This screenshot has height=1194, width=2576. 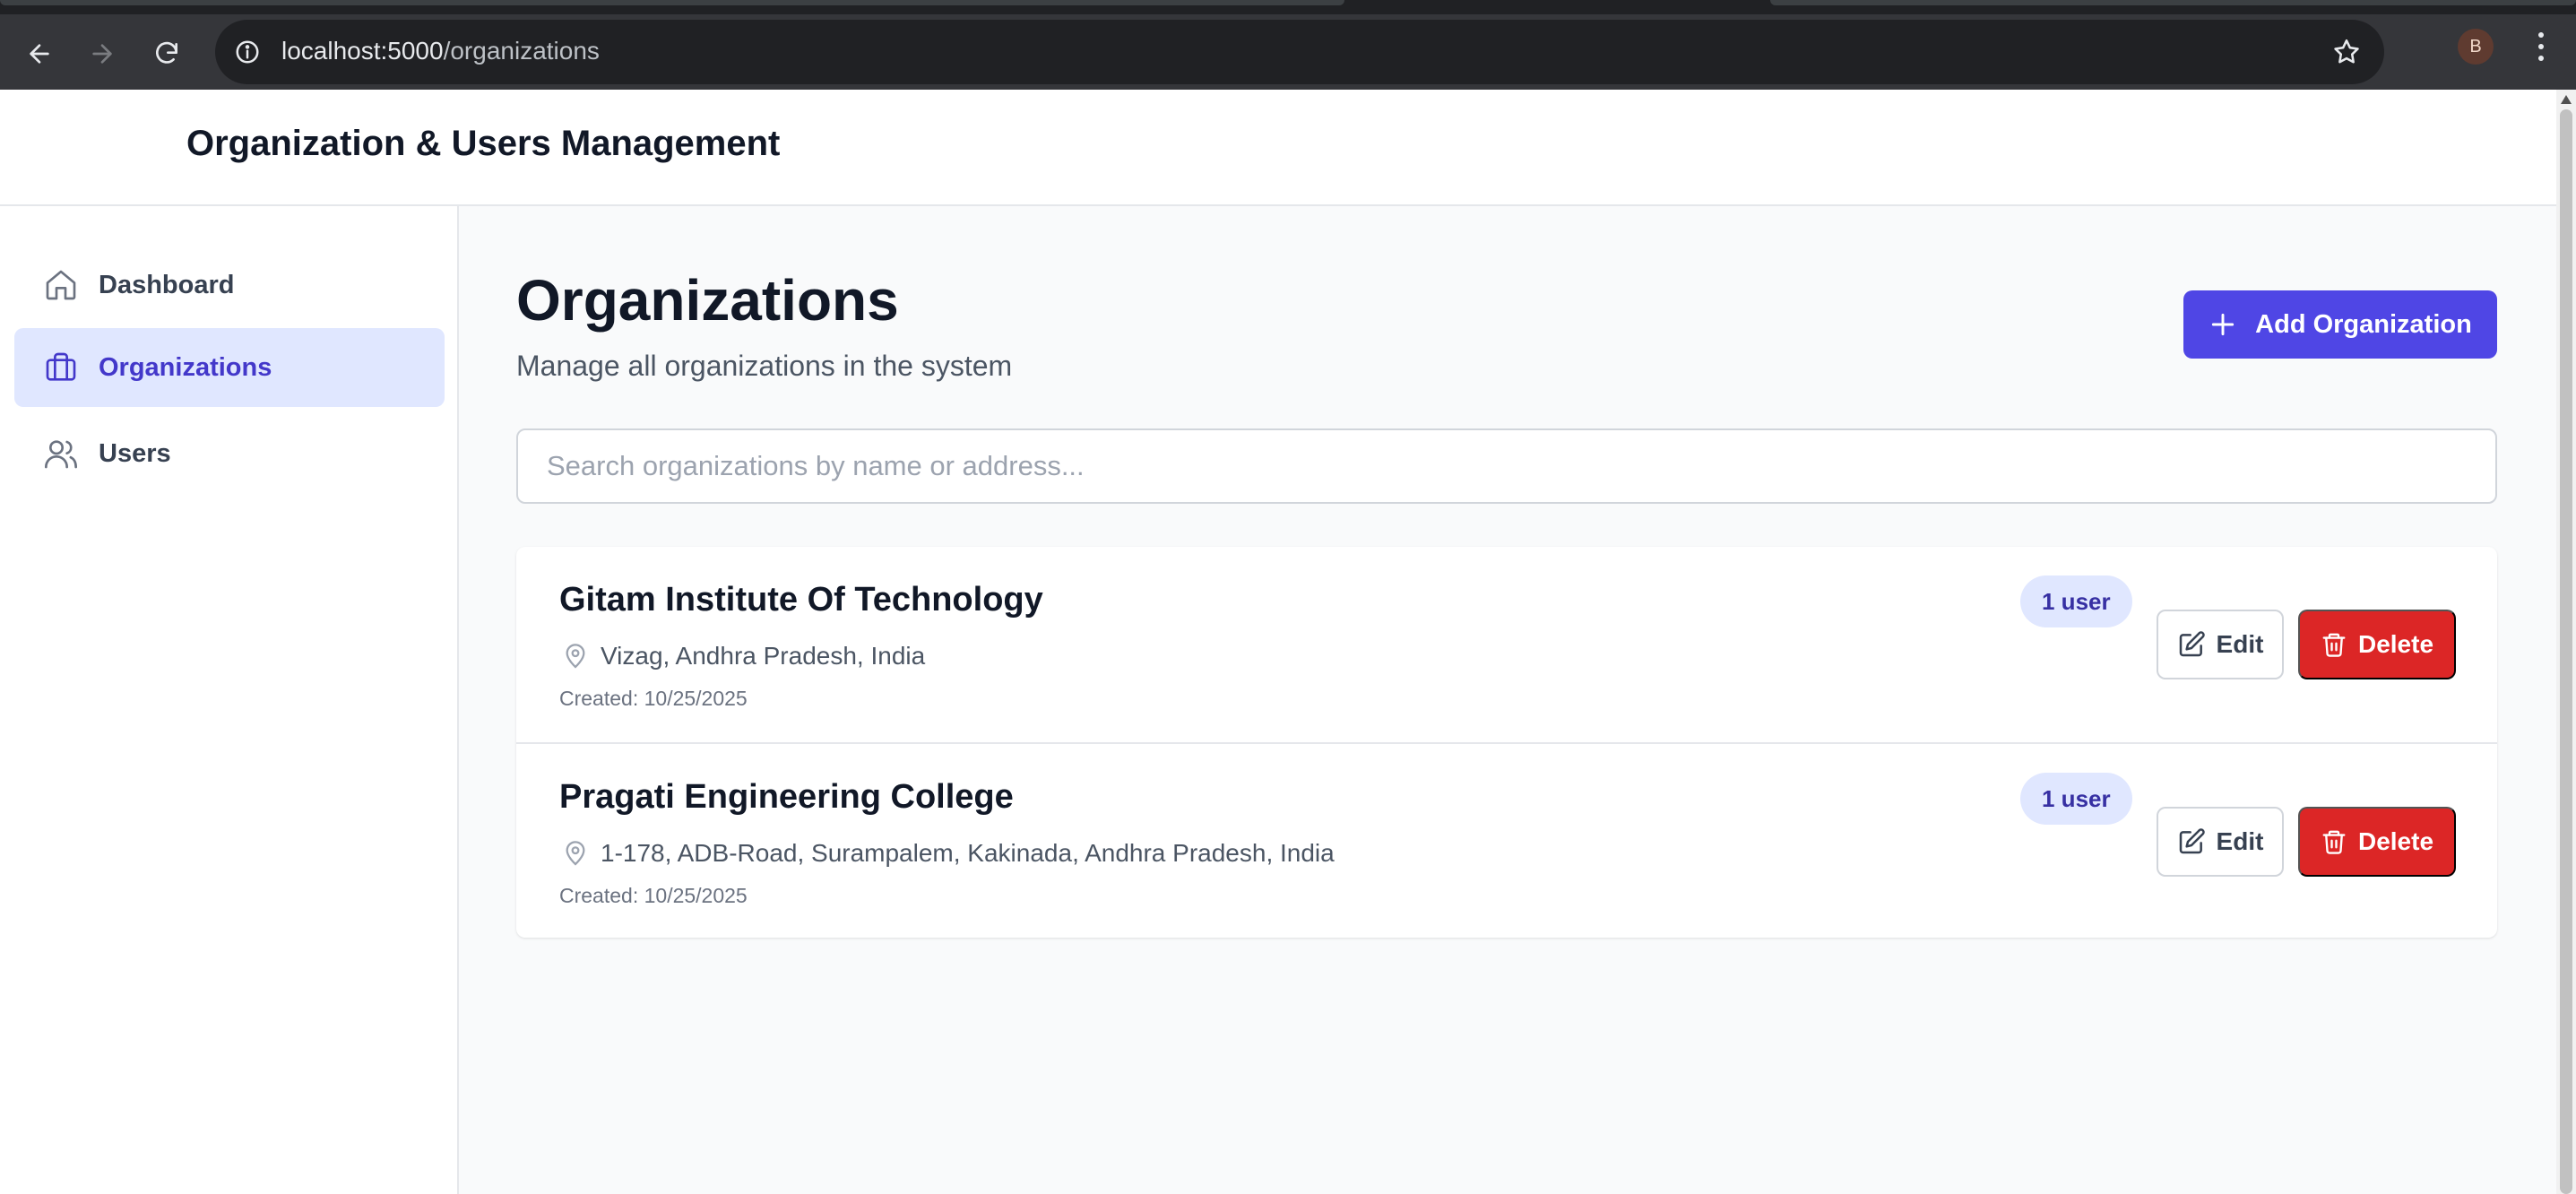 I want to click on browser-chrome: localhost:5000/organizations B, so click(x=1288, y=45).